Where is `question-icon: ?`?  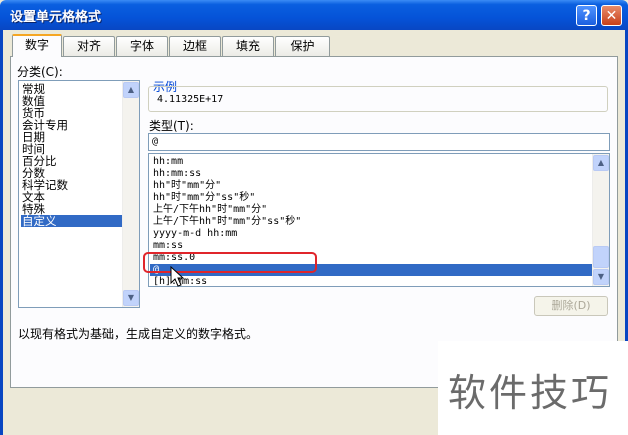
question-icon: ? is located at coordinates (586, 16).